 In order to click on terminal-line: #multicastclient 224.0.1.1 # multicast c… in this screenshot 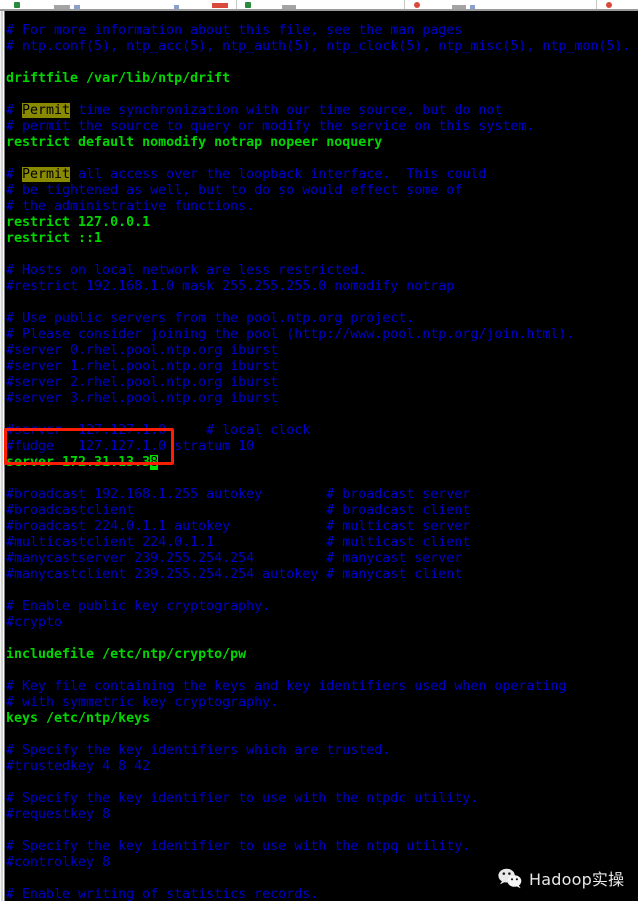, I will do `click(238, 543)`.